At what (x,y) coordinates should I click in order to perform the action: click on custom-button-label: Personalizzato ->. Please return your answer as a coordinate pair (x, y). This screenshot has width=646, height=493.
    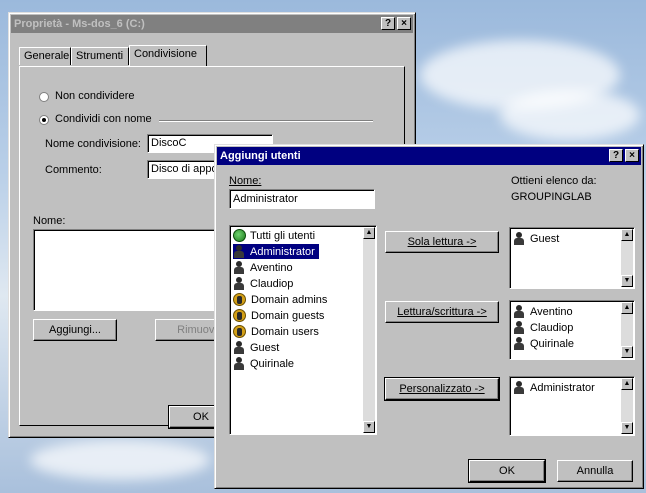
    Looking at the image, I should click on (442, 389).